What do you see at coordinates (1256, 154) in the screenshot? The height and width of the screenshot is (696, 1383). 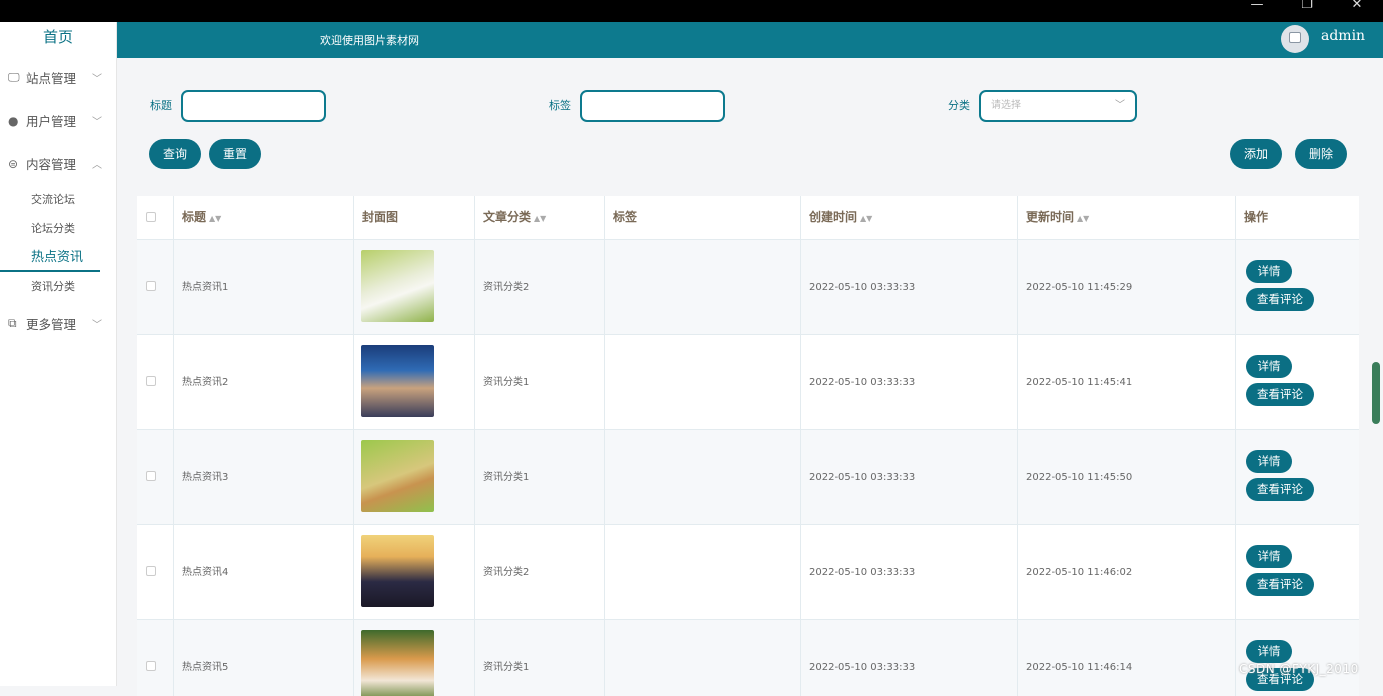 I see `add-button: 添加` at bounding box center [1256, 154].